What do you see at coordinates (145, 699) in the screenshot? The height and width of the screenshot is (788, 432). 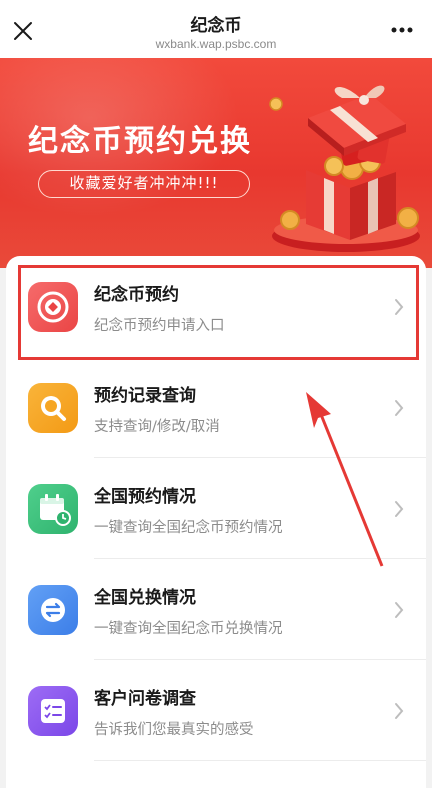 I see `menu-item-title: 客户问卷调查` at bounding box center [145, 699].